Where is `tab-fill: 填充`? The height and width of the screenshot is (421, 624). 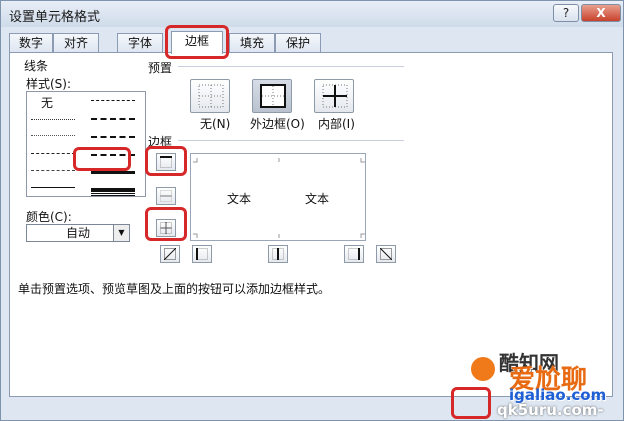
tab-fill: 填充 is located at coordinates (252, 43).